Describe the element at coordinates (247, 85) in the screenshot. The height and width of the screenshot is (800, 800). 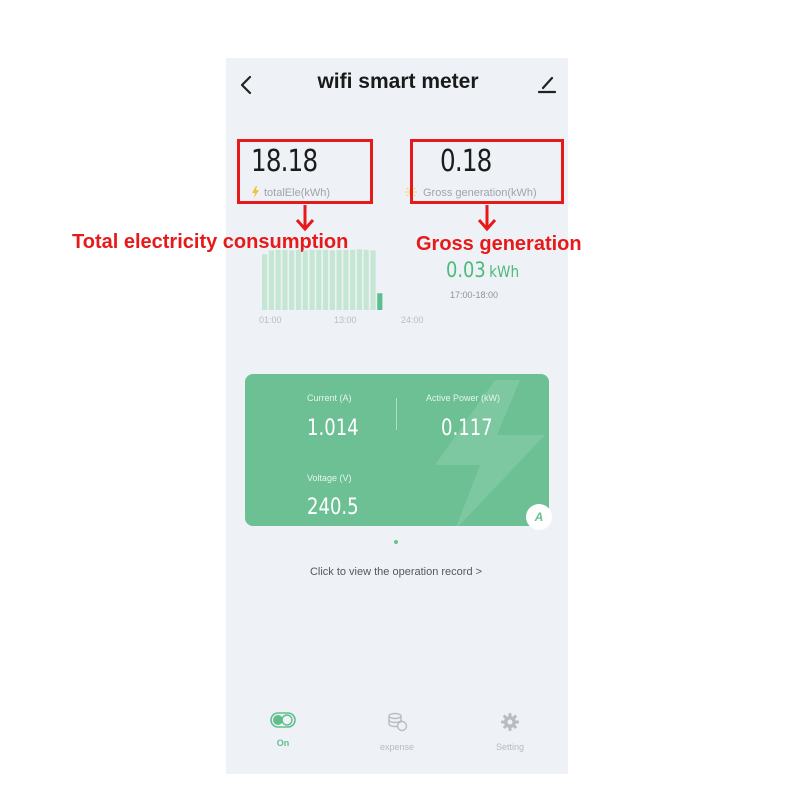
I see `back-icon` at that location.